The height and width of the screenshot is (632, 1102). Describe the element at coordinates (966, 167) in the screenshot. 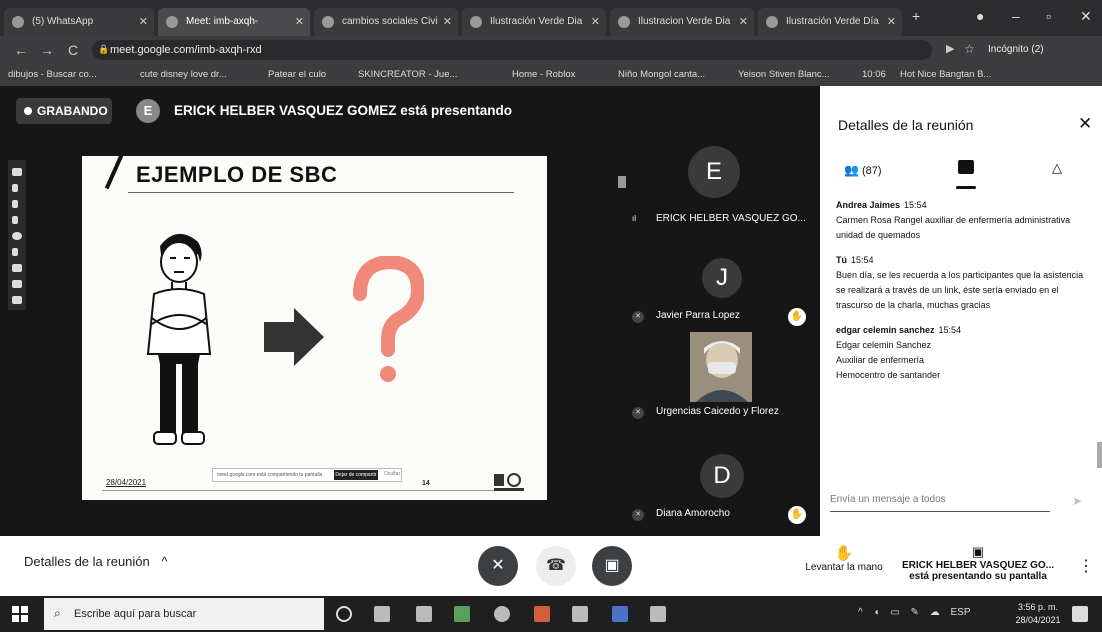

I see `chat-icon` at that location.